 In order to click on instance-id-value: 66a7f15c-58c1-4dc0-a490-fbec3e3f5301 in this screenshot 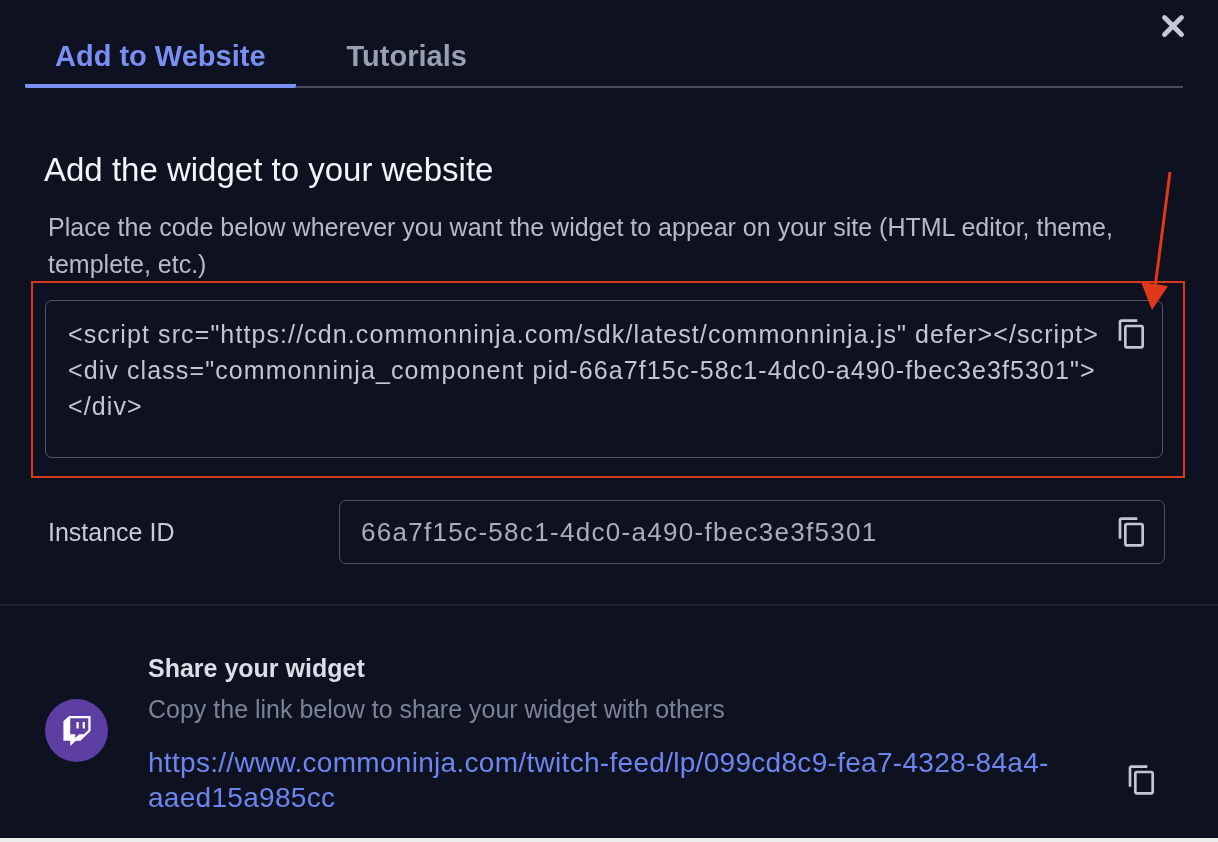, I will do `click(619, 532)`.